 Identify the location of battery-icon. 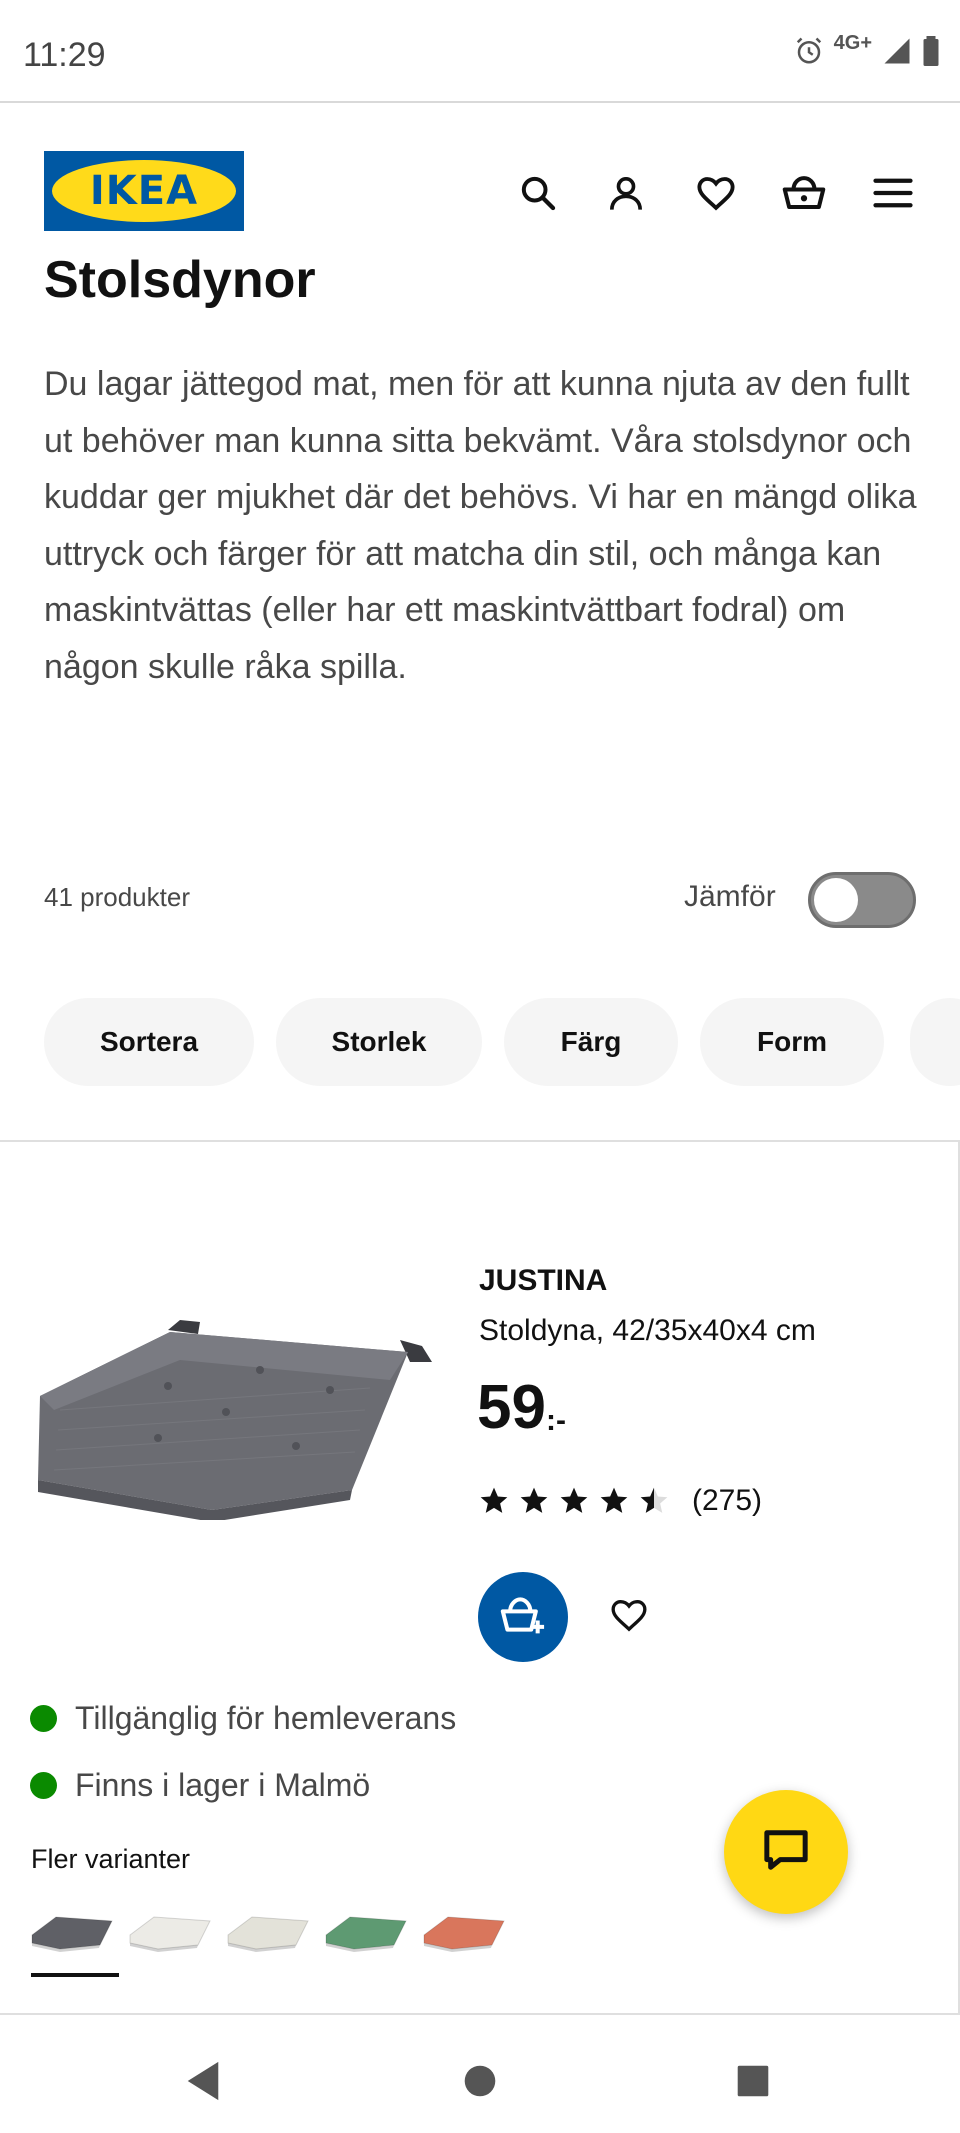
(931, 53).